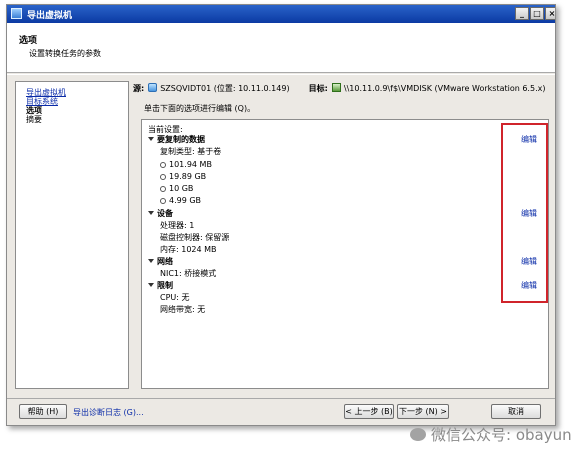  I want to click on setting-processor: 处理器: 1, so click(177, 225).